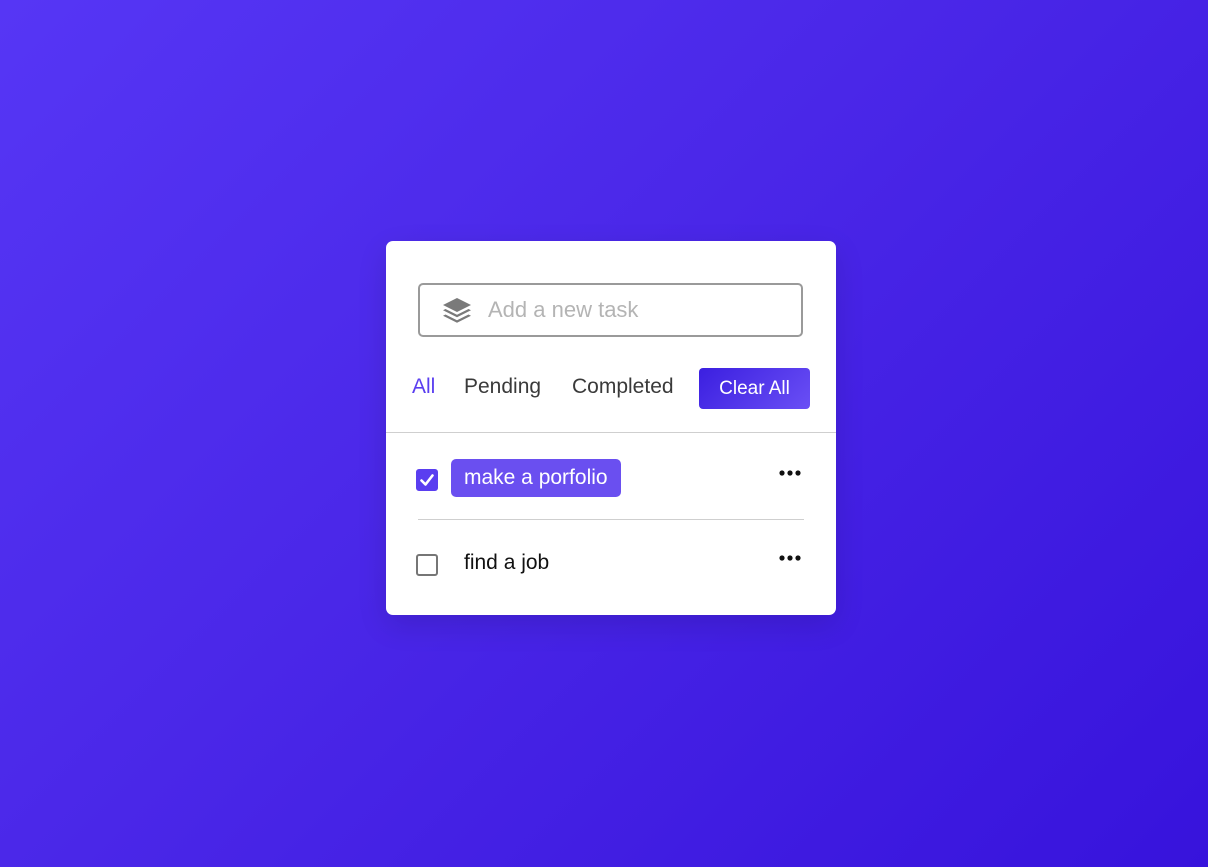  Describe the element at coordinates (457, 311) in the screenshot. I see `layers-icon` at that location.